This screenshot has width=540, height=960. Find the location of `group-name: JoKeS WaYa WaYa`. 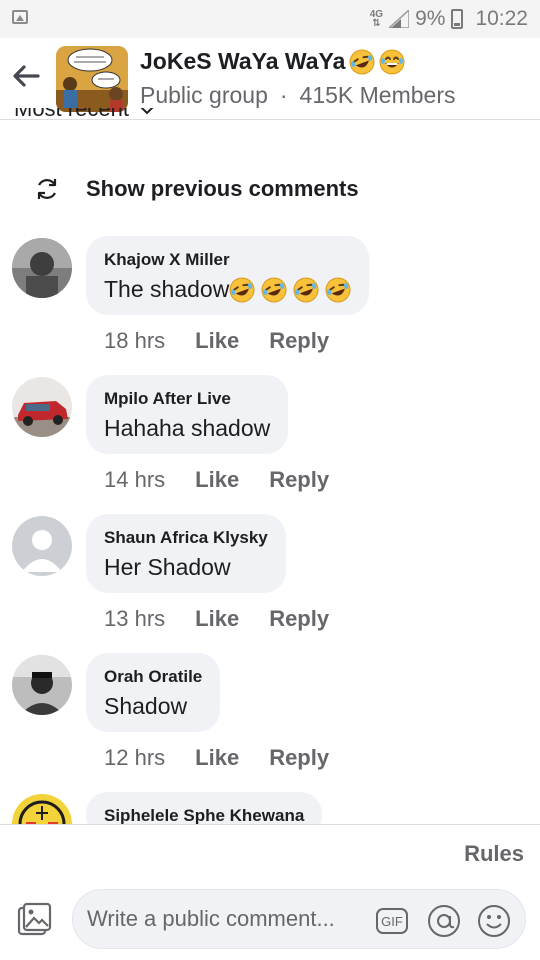

group-name: JoKeS WaYa WaYa is located at coordinates (272, 61).